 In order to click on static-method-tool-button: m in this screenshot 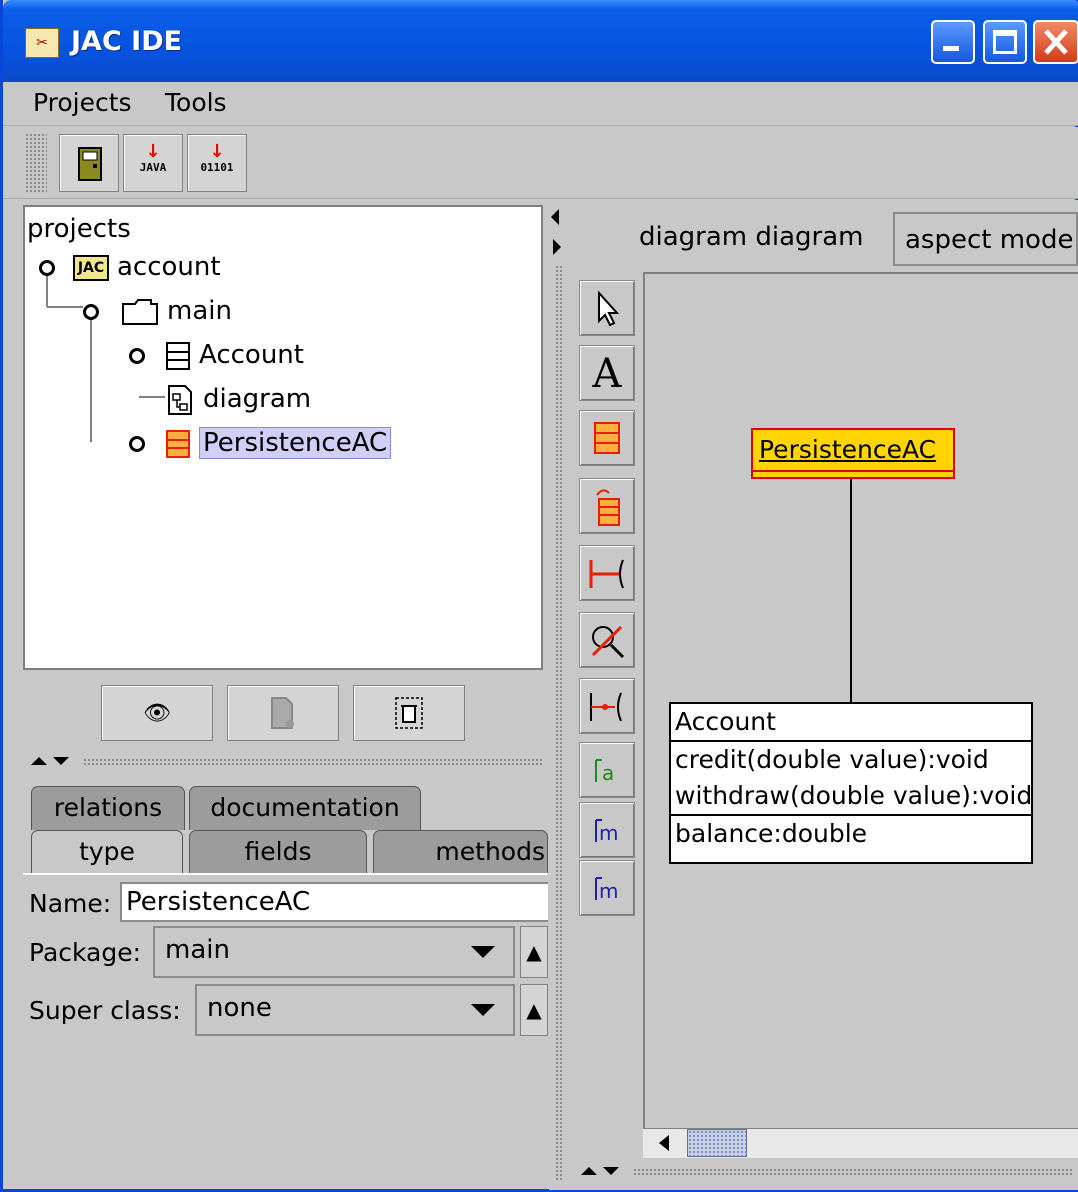, I will do `click(607, 888)`.